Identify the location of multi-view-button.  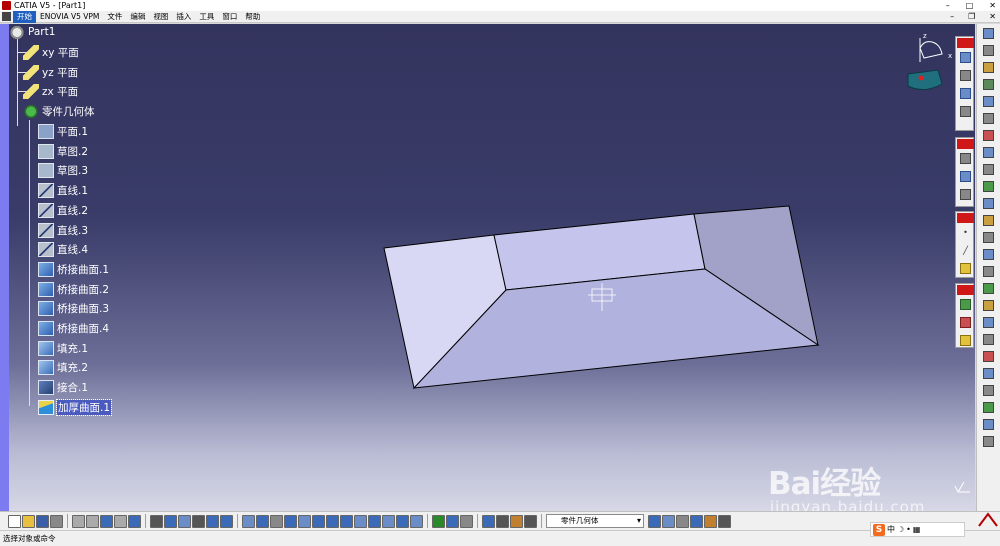
(965, 93).